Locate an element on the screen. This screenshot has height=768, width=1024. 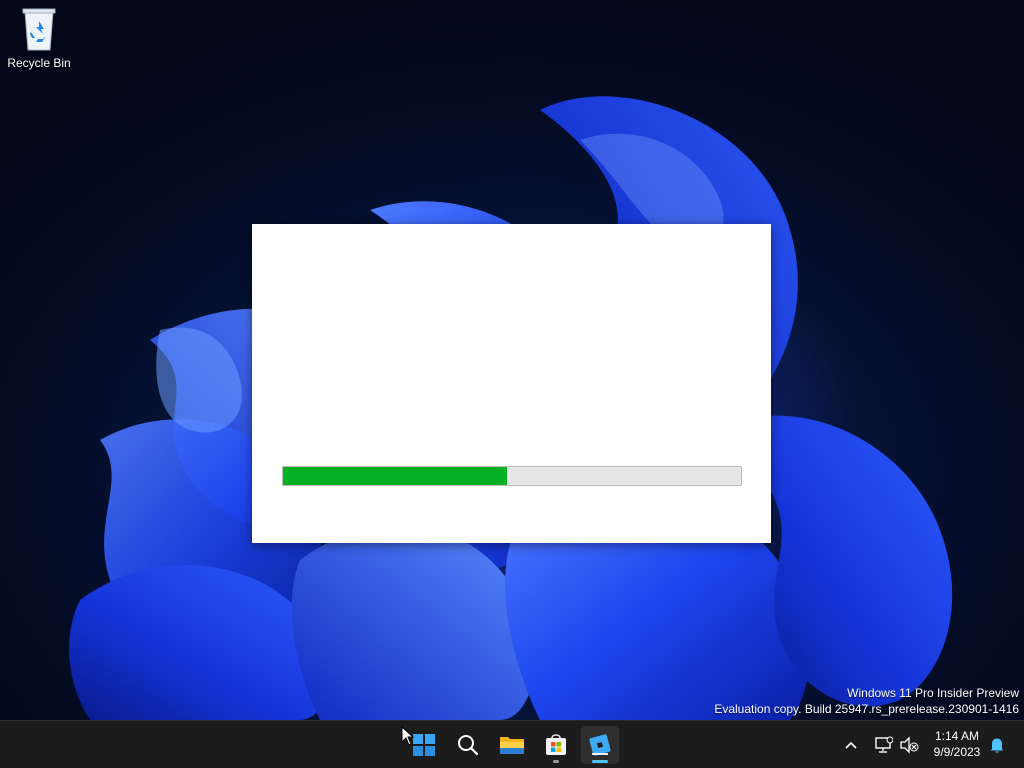
taskbar-app-roblox is located at coordinates (600, 745).